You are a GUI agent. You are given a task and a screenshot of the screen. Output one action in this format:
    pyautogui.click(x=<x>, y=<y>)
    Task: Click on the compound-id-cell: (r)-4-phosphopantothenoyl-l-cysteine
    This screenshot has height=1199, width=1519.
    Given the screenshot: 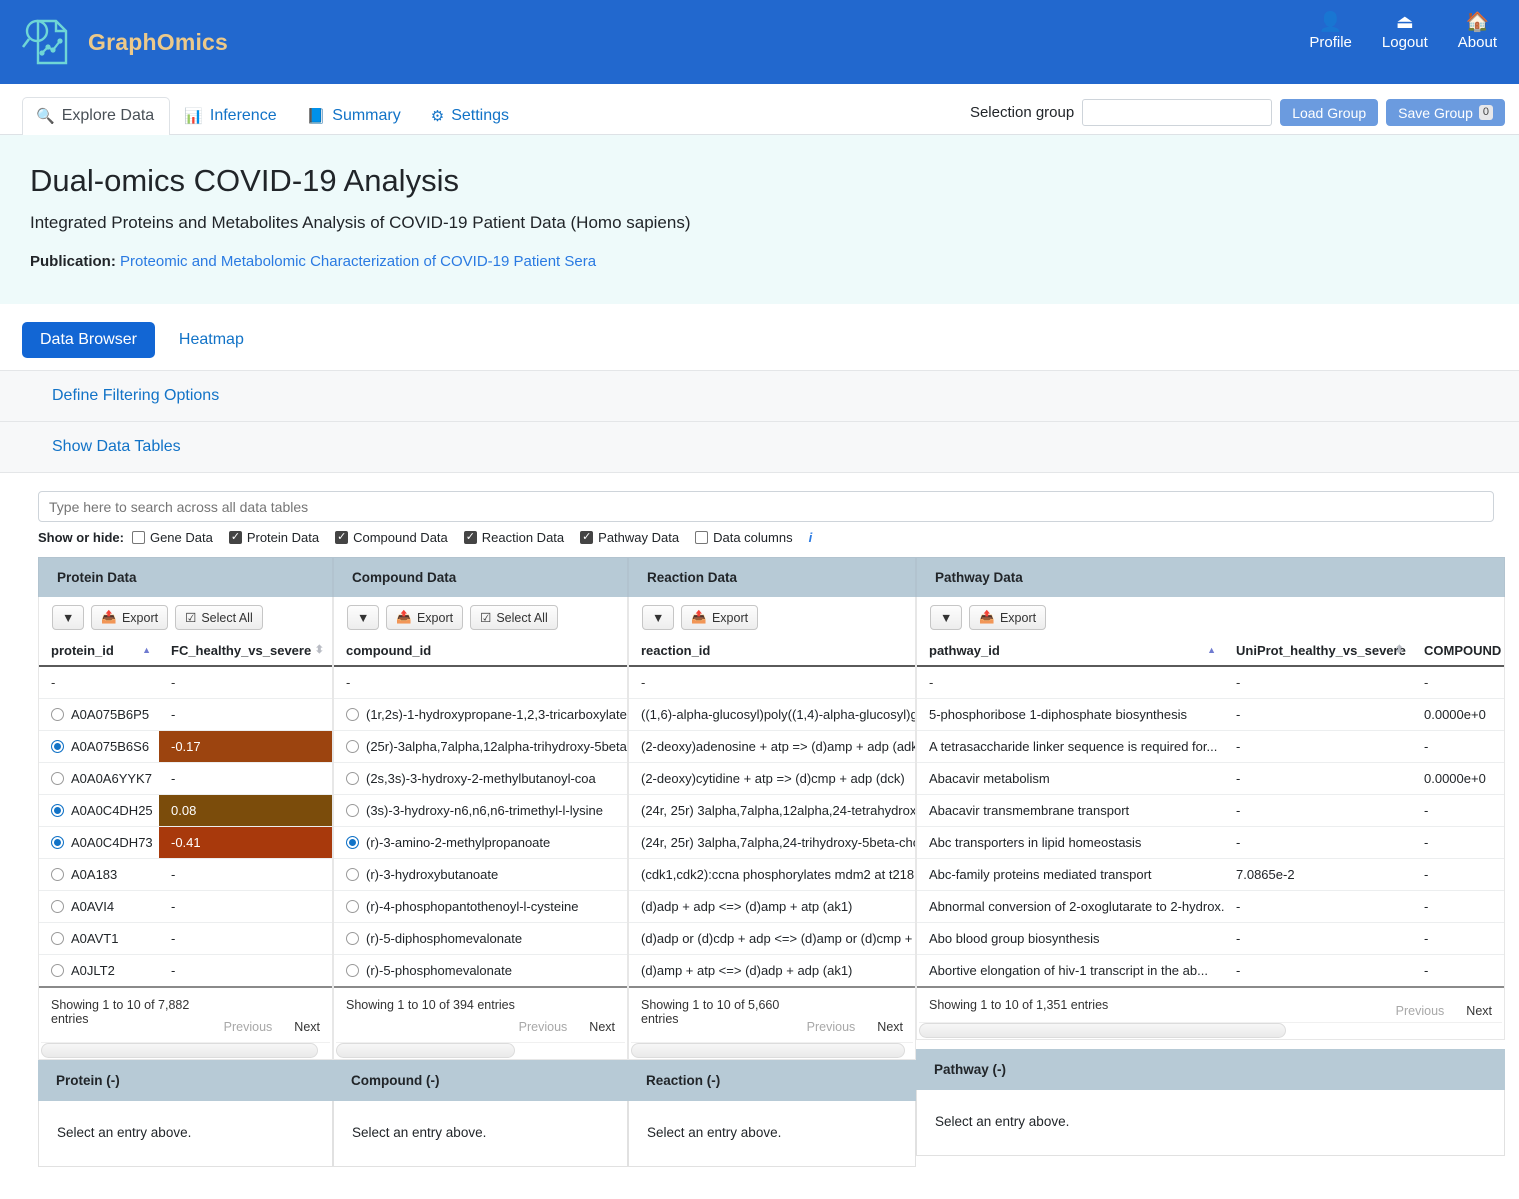 What is the action you would take?
    pyautogui.click(x=480, y=906)
    